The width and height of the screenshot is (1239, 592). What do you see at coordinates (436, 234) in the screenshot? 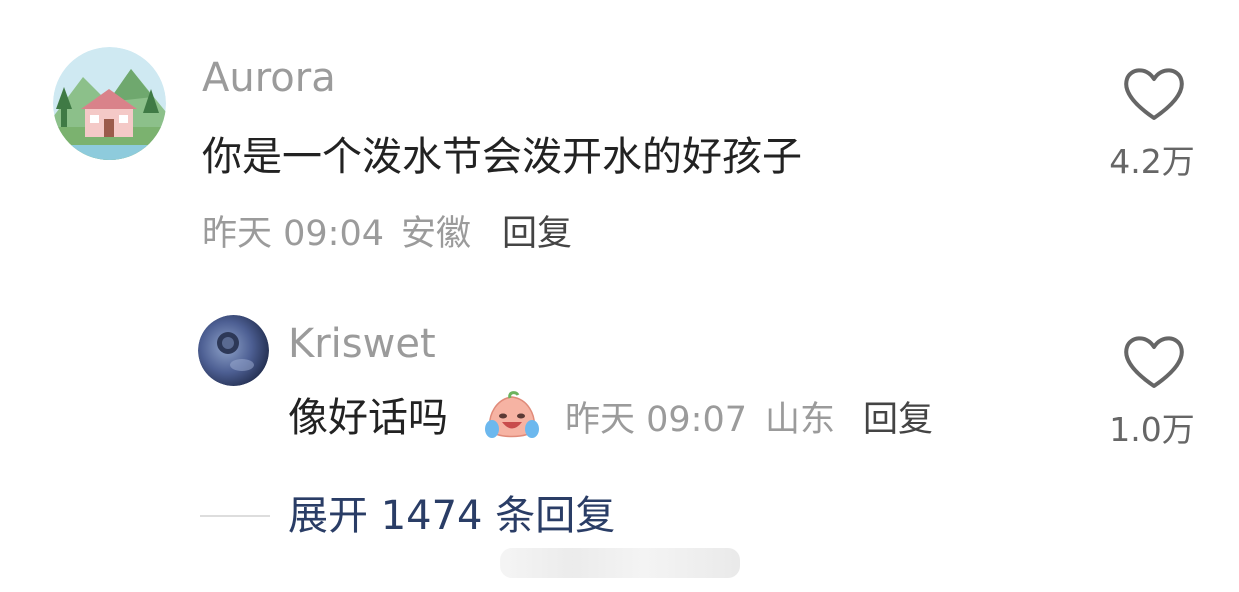
I see `comment-location: 安徽` at bounding box center [436, 234].